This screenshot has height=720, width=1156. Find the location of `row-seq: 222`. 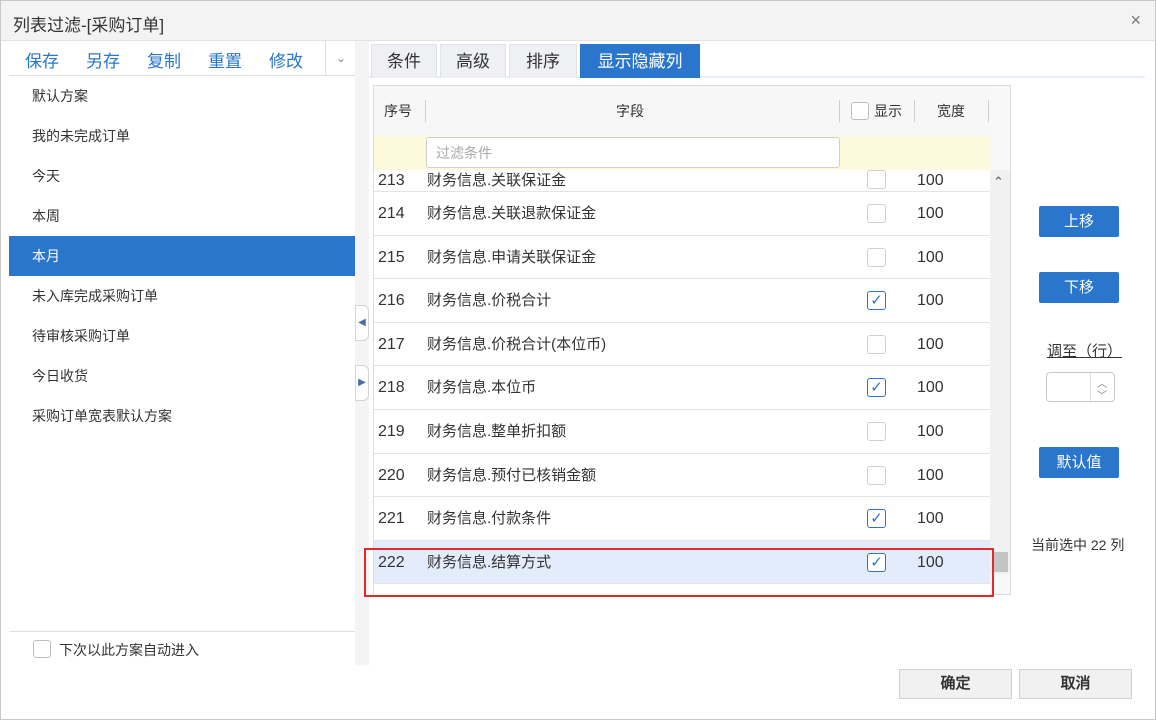

row-seq: 222 is located at coordinates (391, 562).